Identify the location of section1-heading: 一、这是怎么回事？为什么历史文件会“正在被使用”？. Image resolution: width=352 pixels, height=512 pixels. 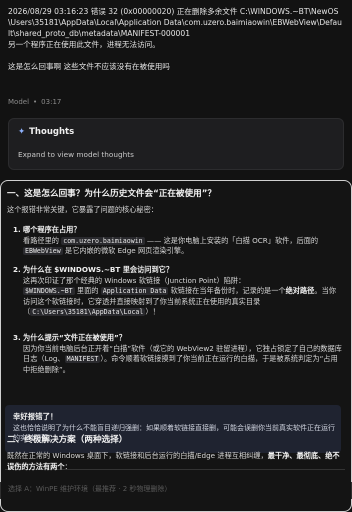
(111, 194).